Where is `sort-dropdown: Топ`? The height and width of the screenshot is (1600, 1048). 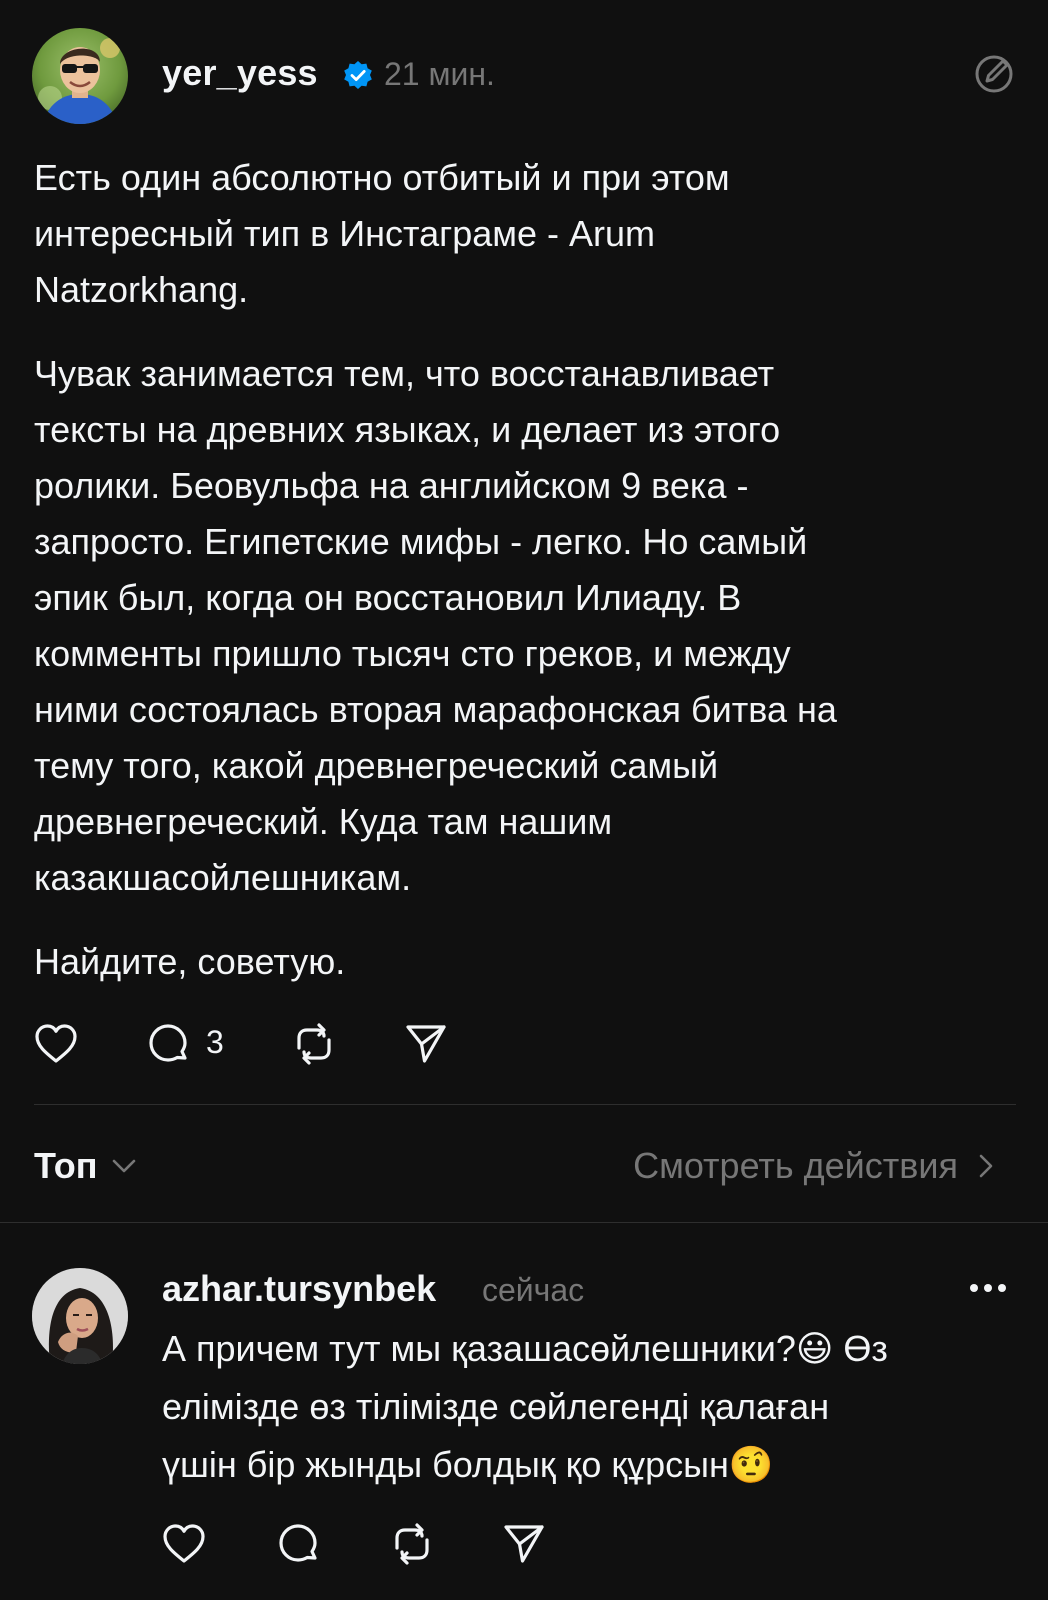
sort-dropdown: Топ is located at coordinates (86, 1166).